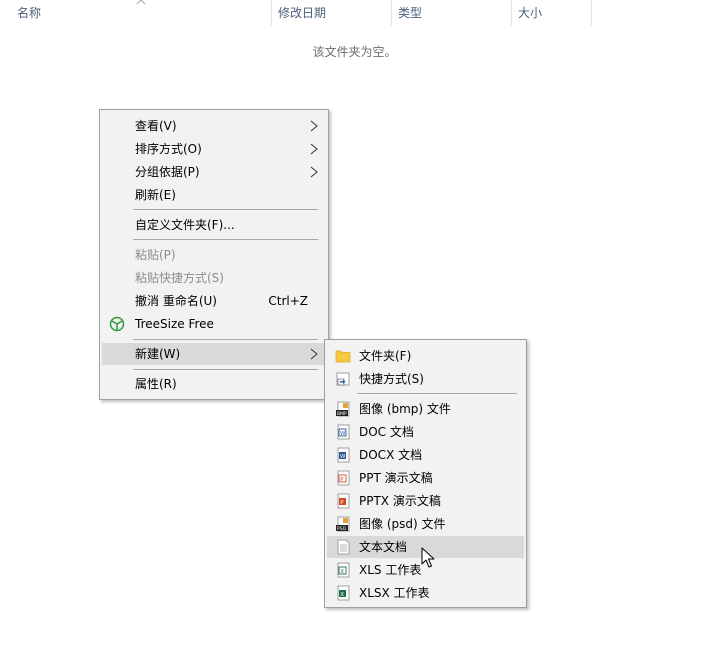 The height and width of the screenshot is (663, 709). What do you see at coordinates (29, 13) in the screenshot?
I see `column-name: 名称` at bounding box center [29, 13].